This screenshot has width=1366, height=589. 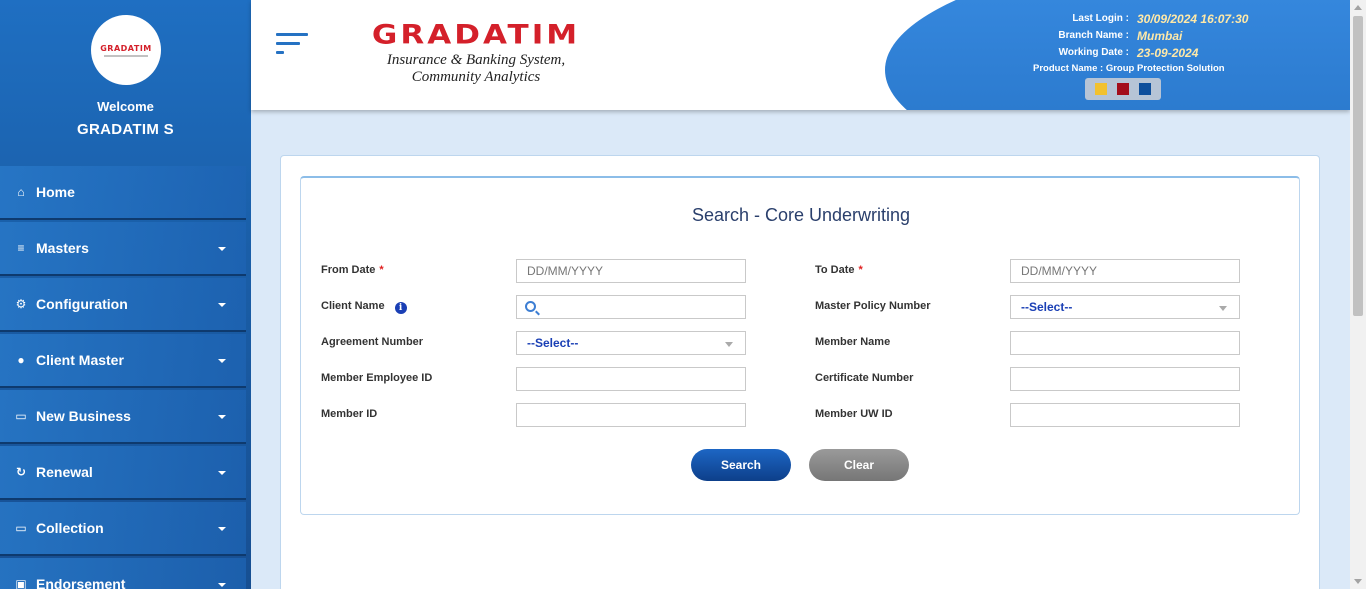 I want to click on sidebar-item-masters: ≡ Masters, so click(x=123, y=249).